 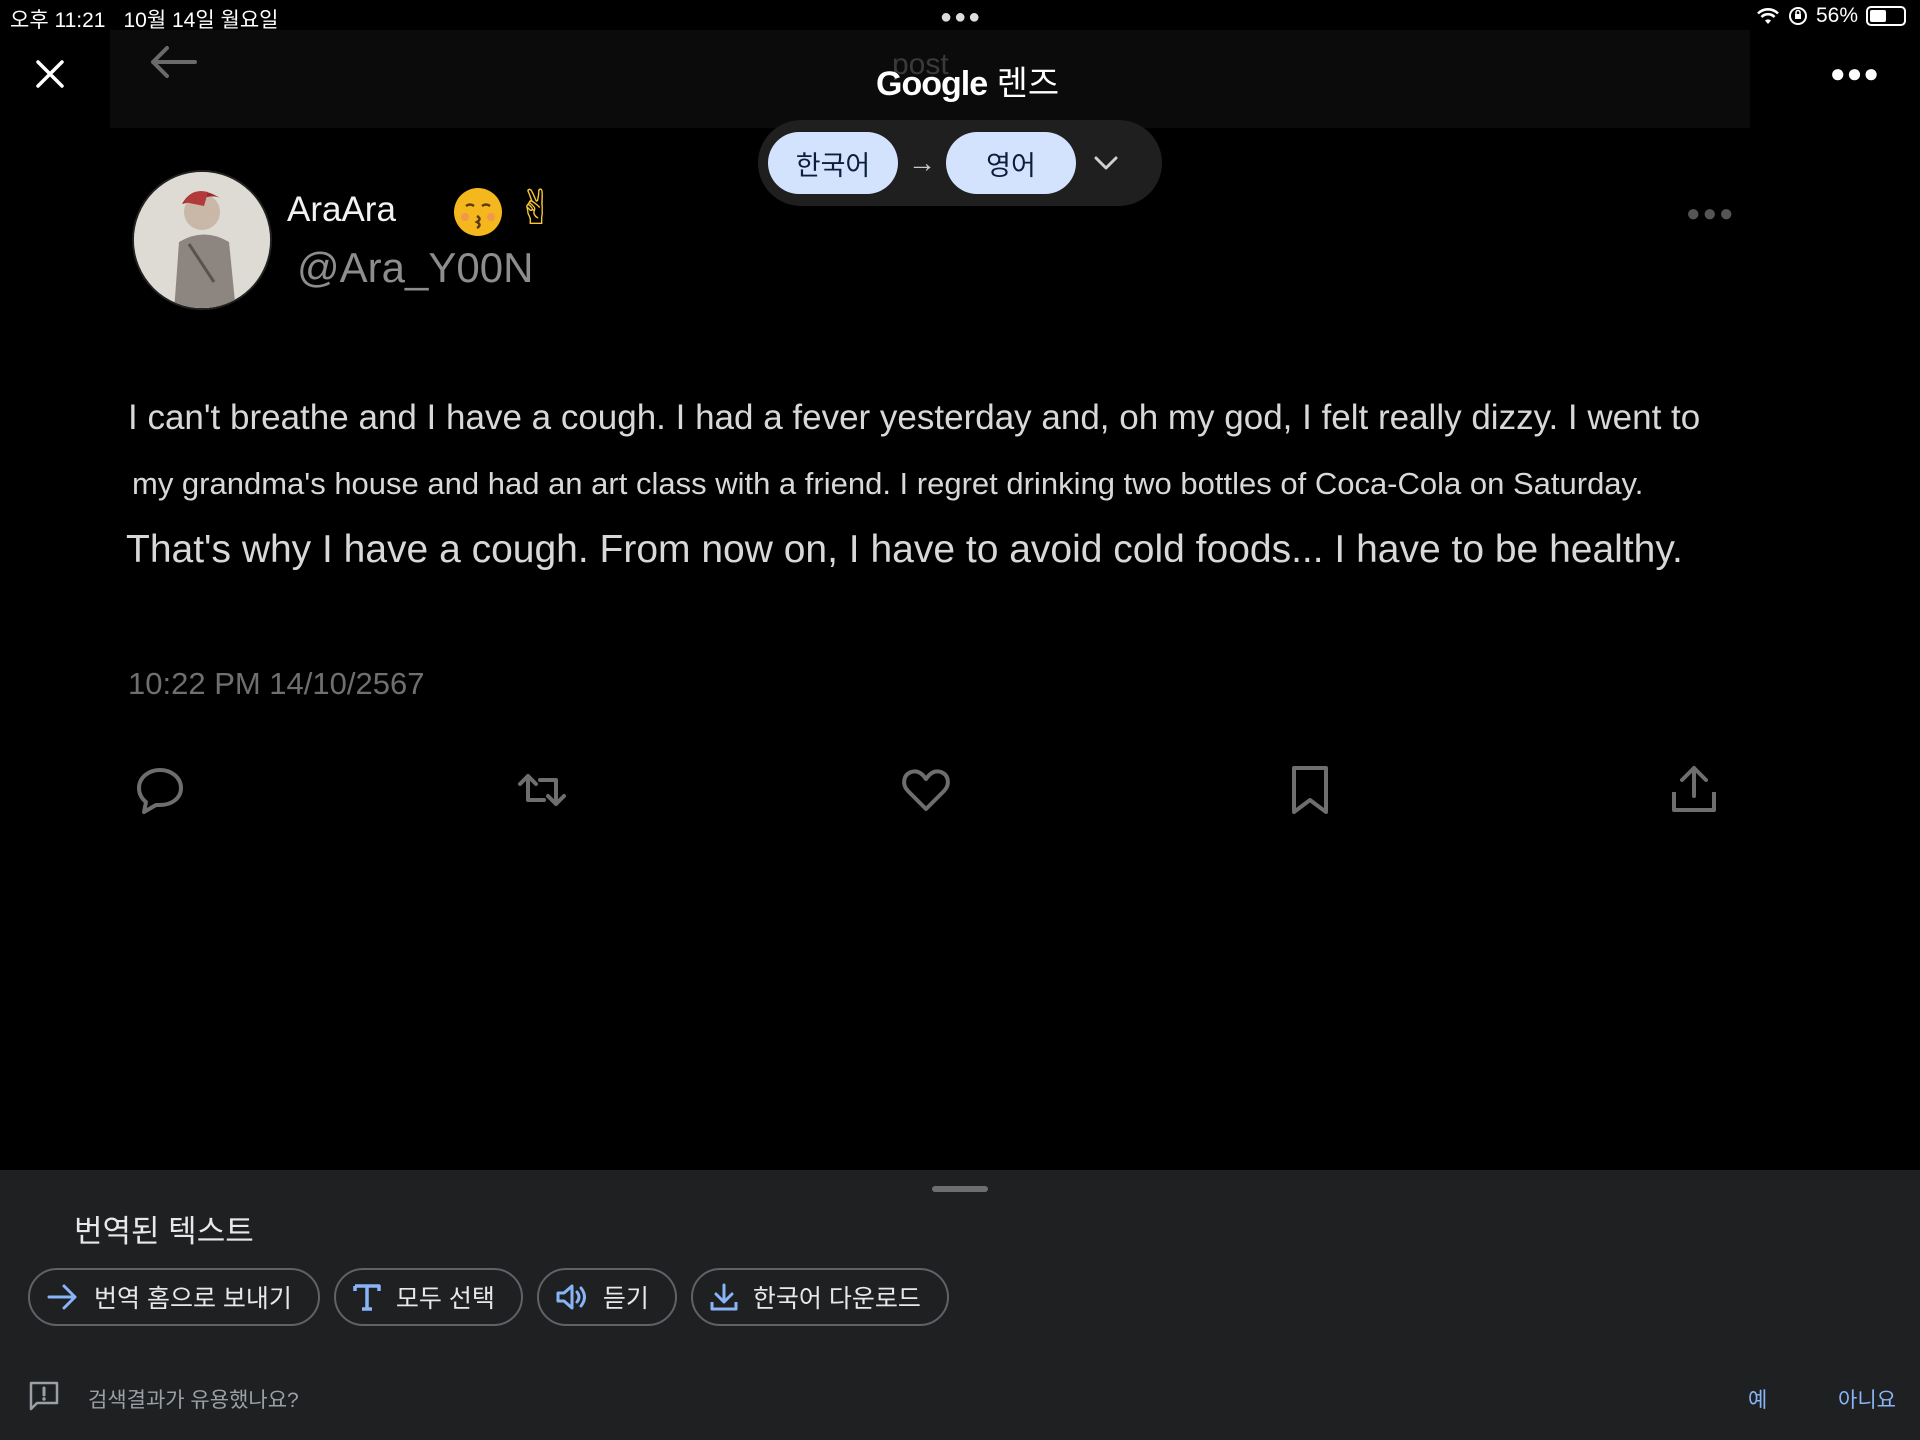 I want to click on text-select-icon, so click(x=367, y=1297).